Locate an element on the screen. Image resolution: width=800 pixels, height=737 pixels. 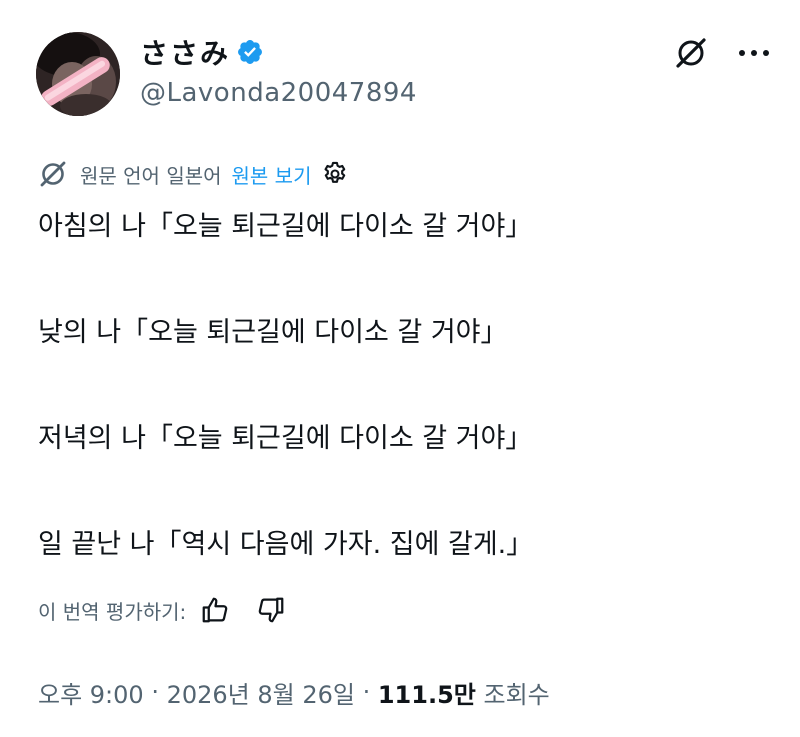
rate-translation-label: 이 번역 평가하기: is located at coordinates (112, 611).